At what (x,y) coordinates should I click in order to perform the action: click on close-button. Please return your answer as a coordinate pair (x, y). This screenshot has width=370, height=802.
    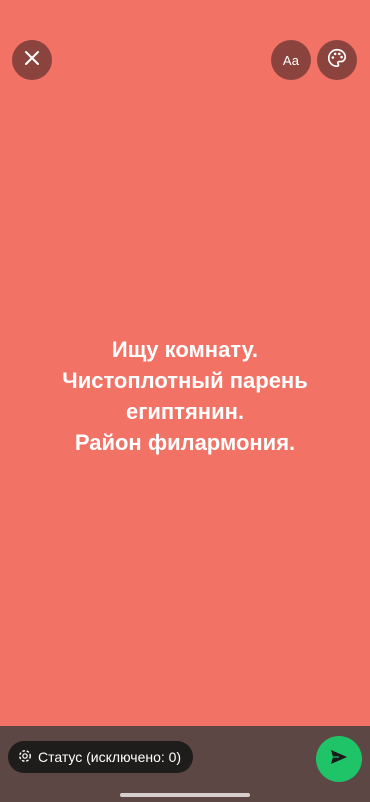
    Looking at the image, I should click on (32, 60).